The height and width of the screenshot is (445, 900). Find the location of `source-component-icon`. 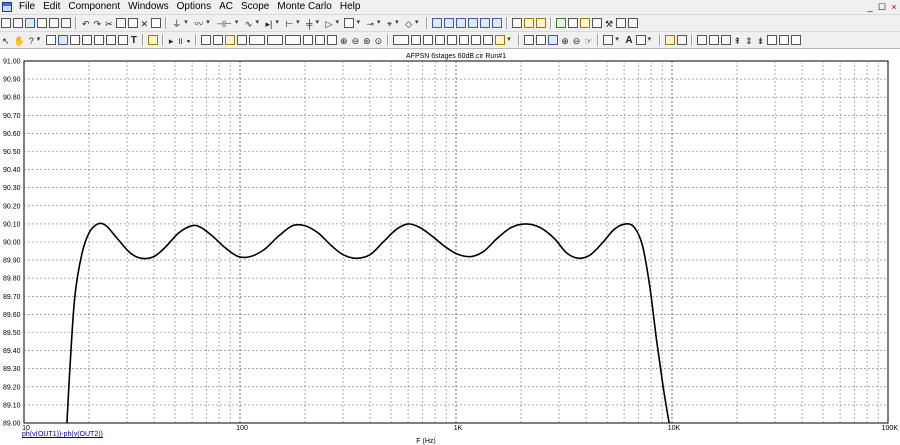

source-component-icon is located at coordinates (349, 23).